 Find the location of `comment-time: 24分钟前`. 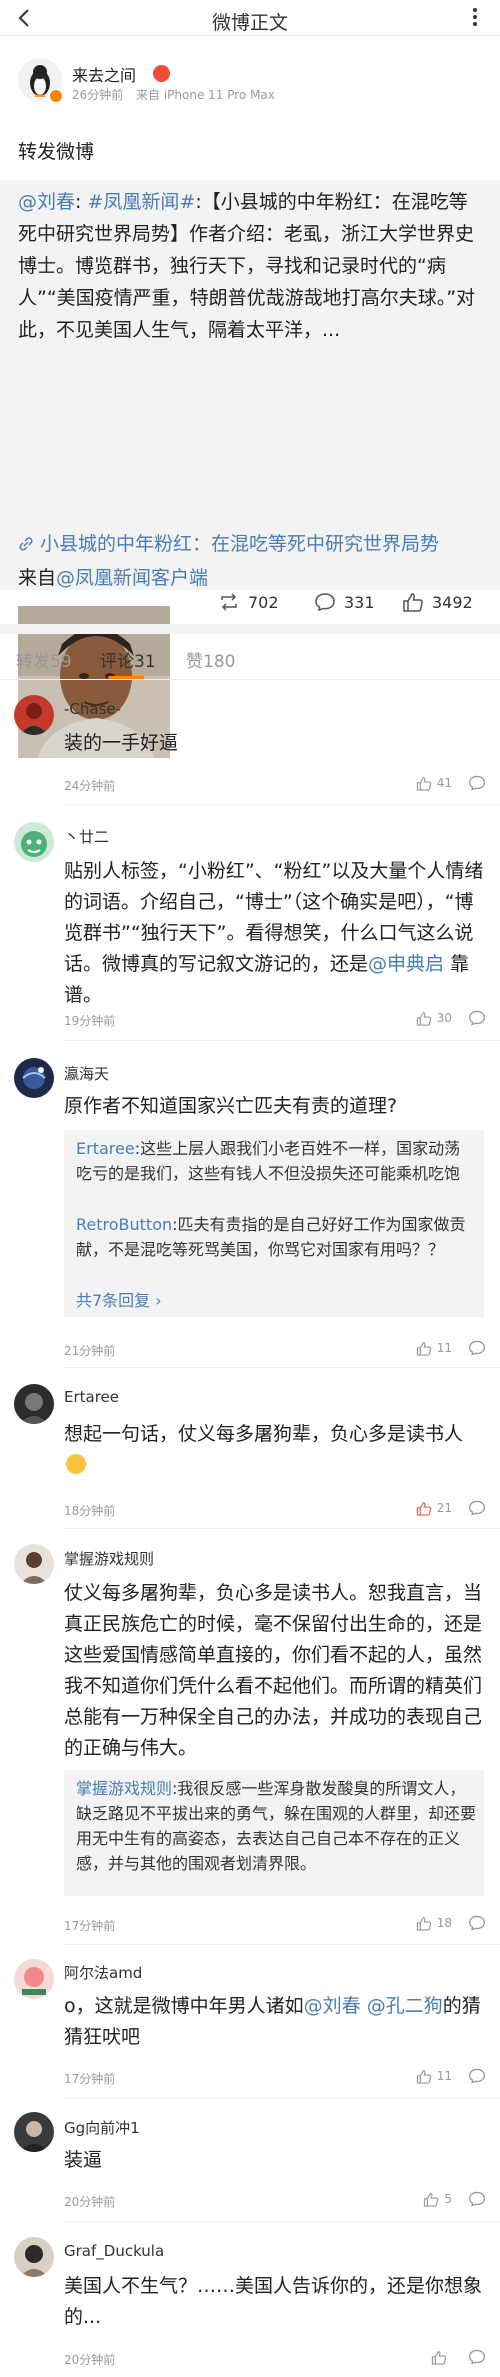

comment-time: 24分钟前 is located at coordinates (90, 786).